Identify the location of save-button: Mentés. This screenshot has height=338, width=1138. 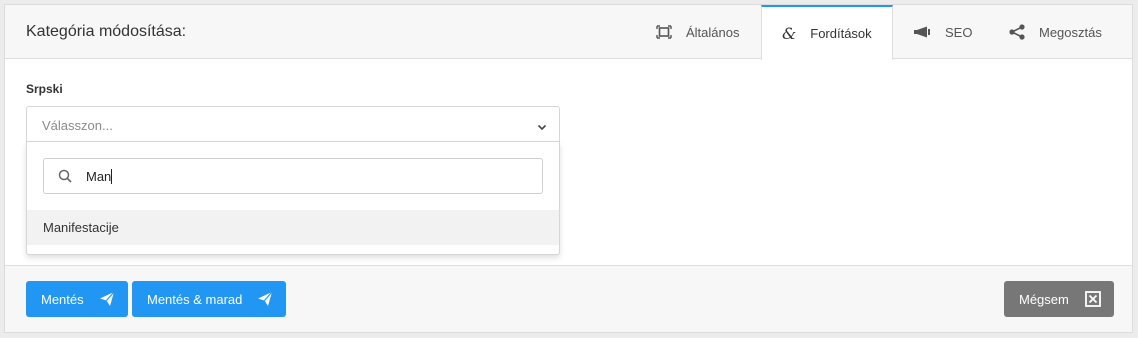
(77, 299).